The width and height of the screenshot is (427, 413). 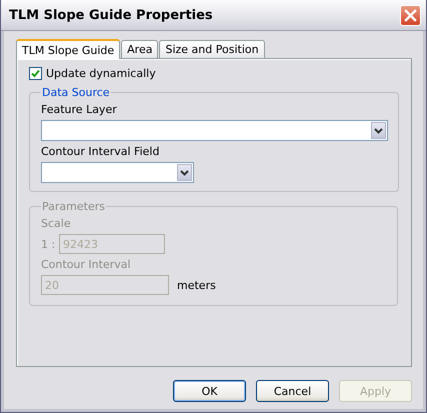 I want to click on tab: Area, so click(x=139, y=49).